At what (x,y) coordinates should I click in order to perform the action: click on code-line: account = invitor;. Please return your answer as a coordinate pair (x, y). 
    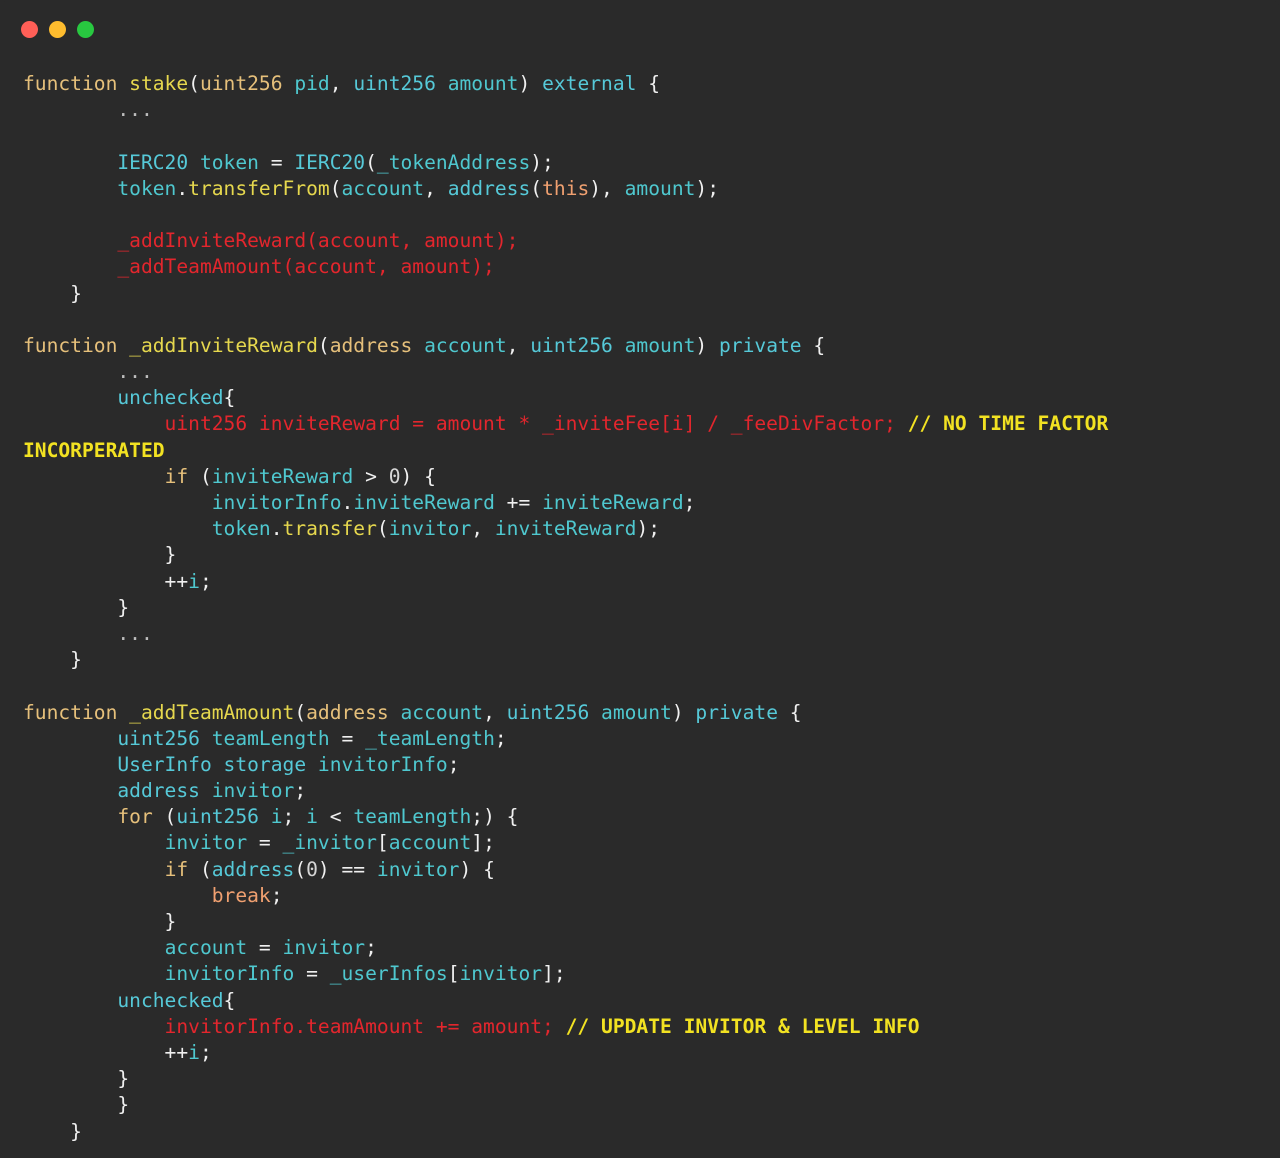
    Looking at the image, I should click on (565, 948).